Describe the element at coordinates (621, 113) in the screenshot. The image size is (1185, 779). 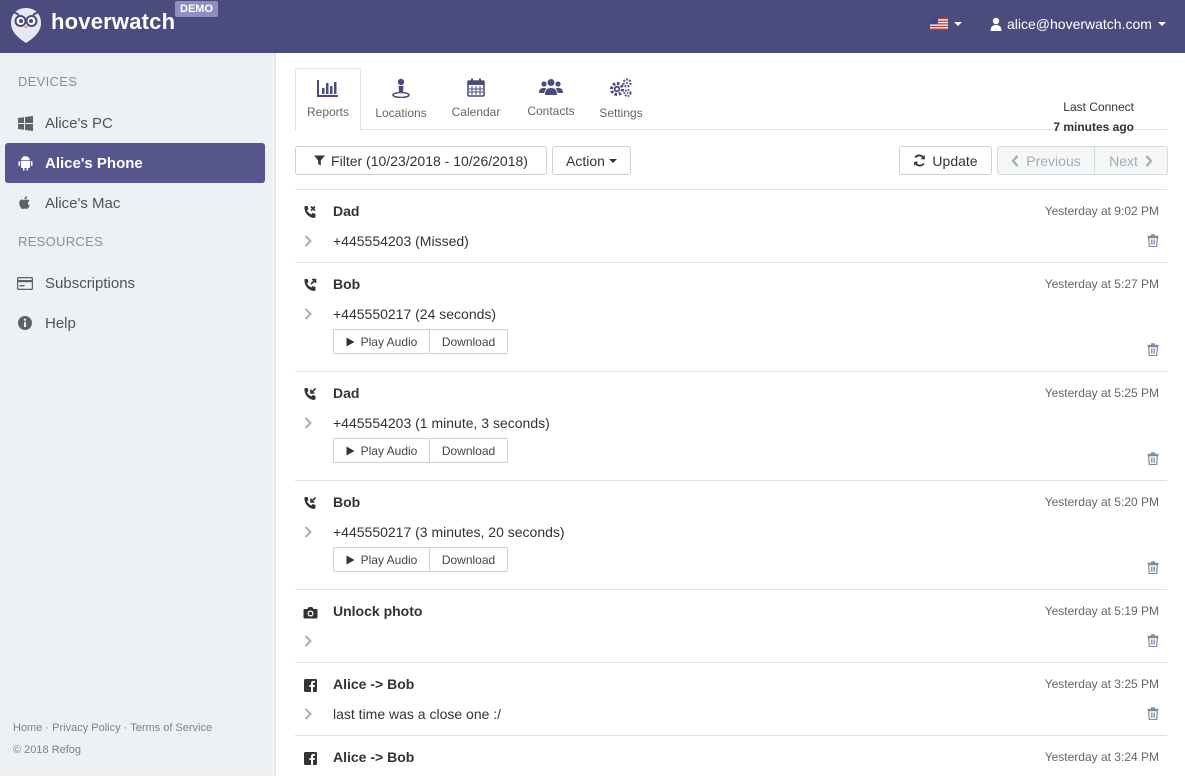
I see `tab-label: Settings` at that location.